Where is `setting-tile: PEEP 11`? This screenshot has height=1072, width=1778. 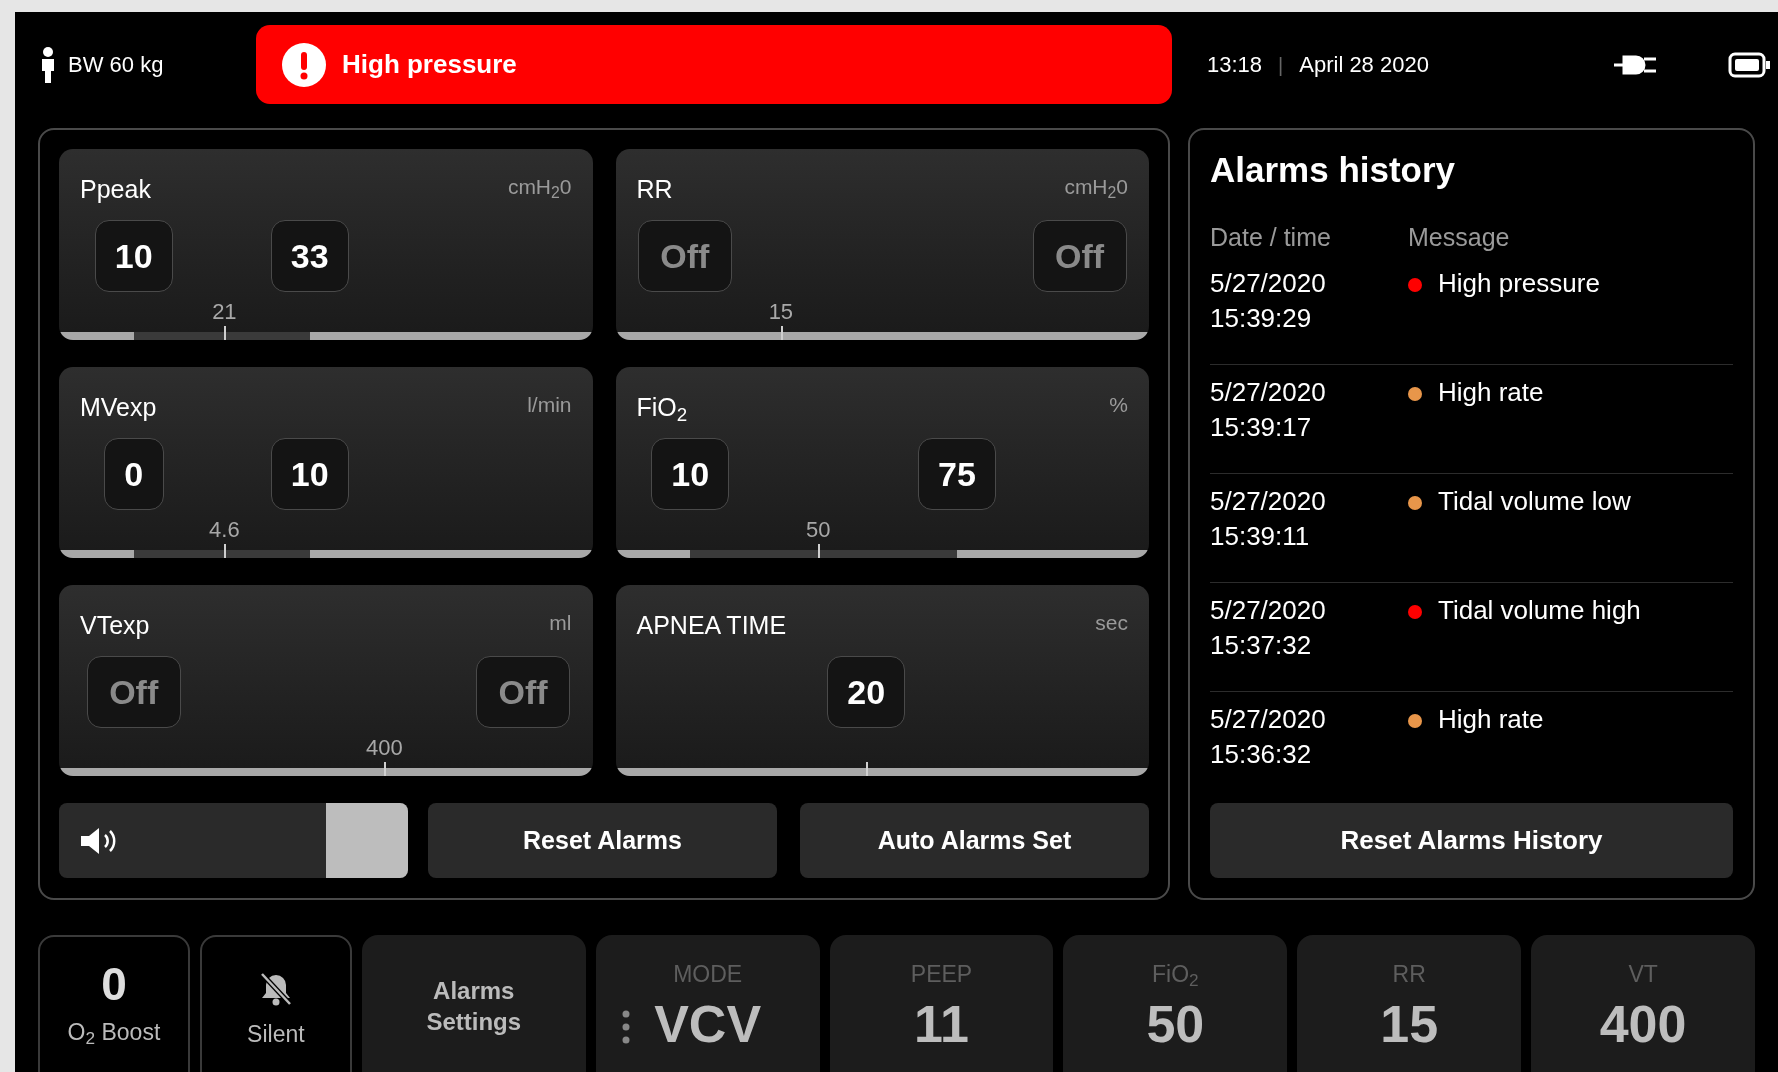 setting-tile: PEEP 11 is located at coordinates (941, 1003).